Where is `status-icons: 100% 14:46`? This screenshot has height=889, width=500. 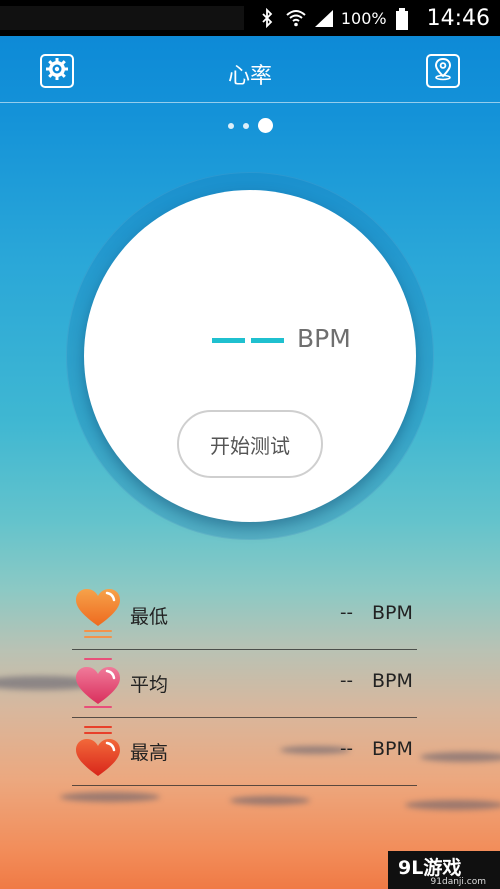 status-icons: 100% 14:46 is located at coordinates (373, 18).